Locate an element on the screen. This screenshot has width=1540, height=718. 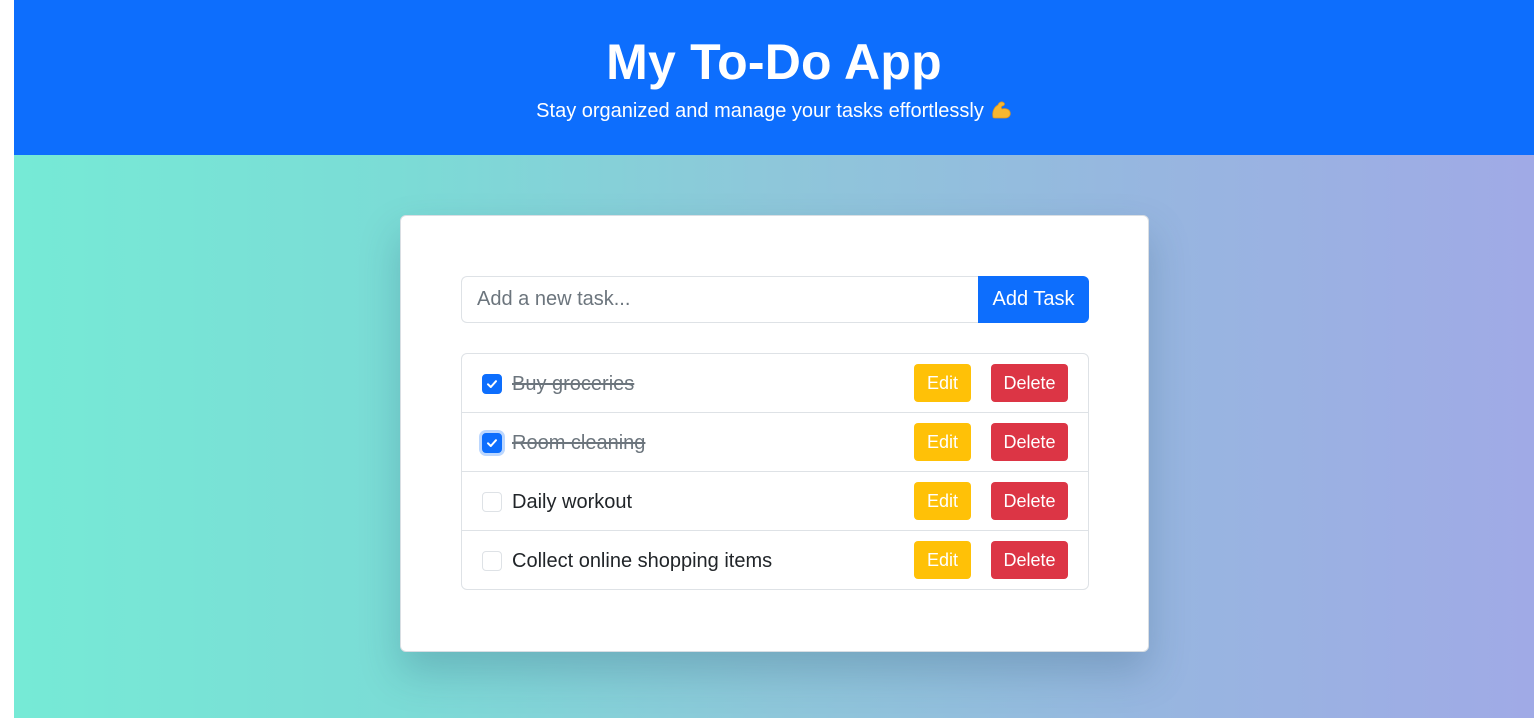
page-title: My To-Do App is located at coordinates (774, 62).